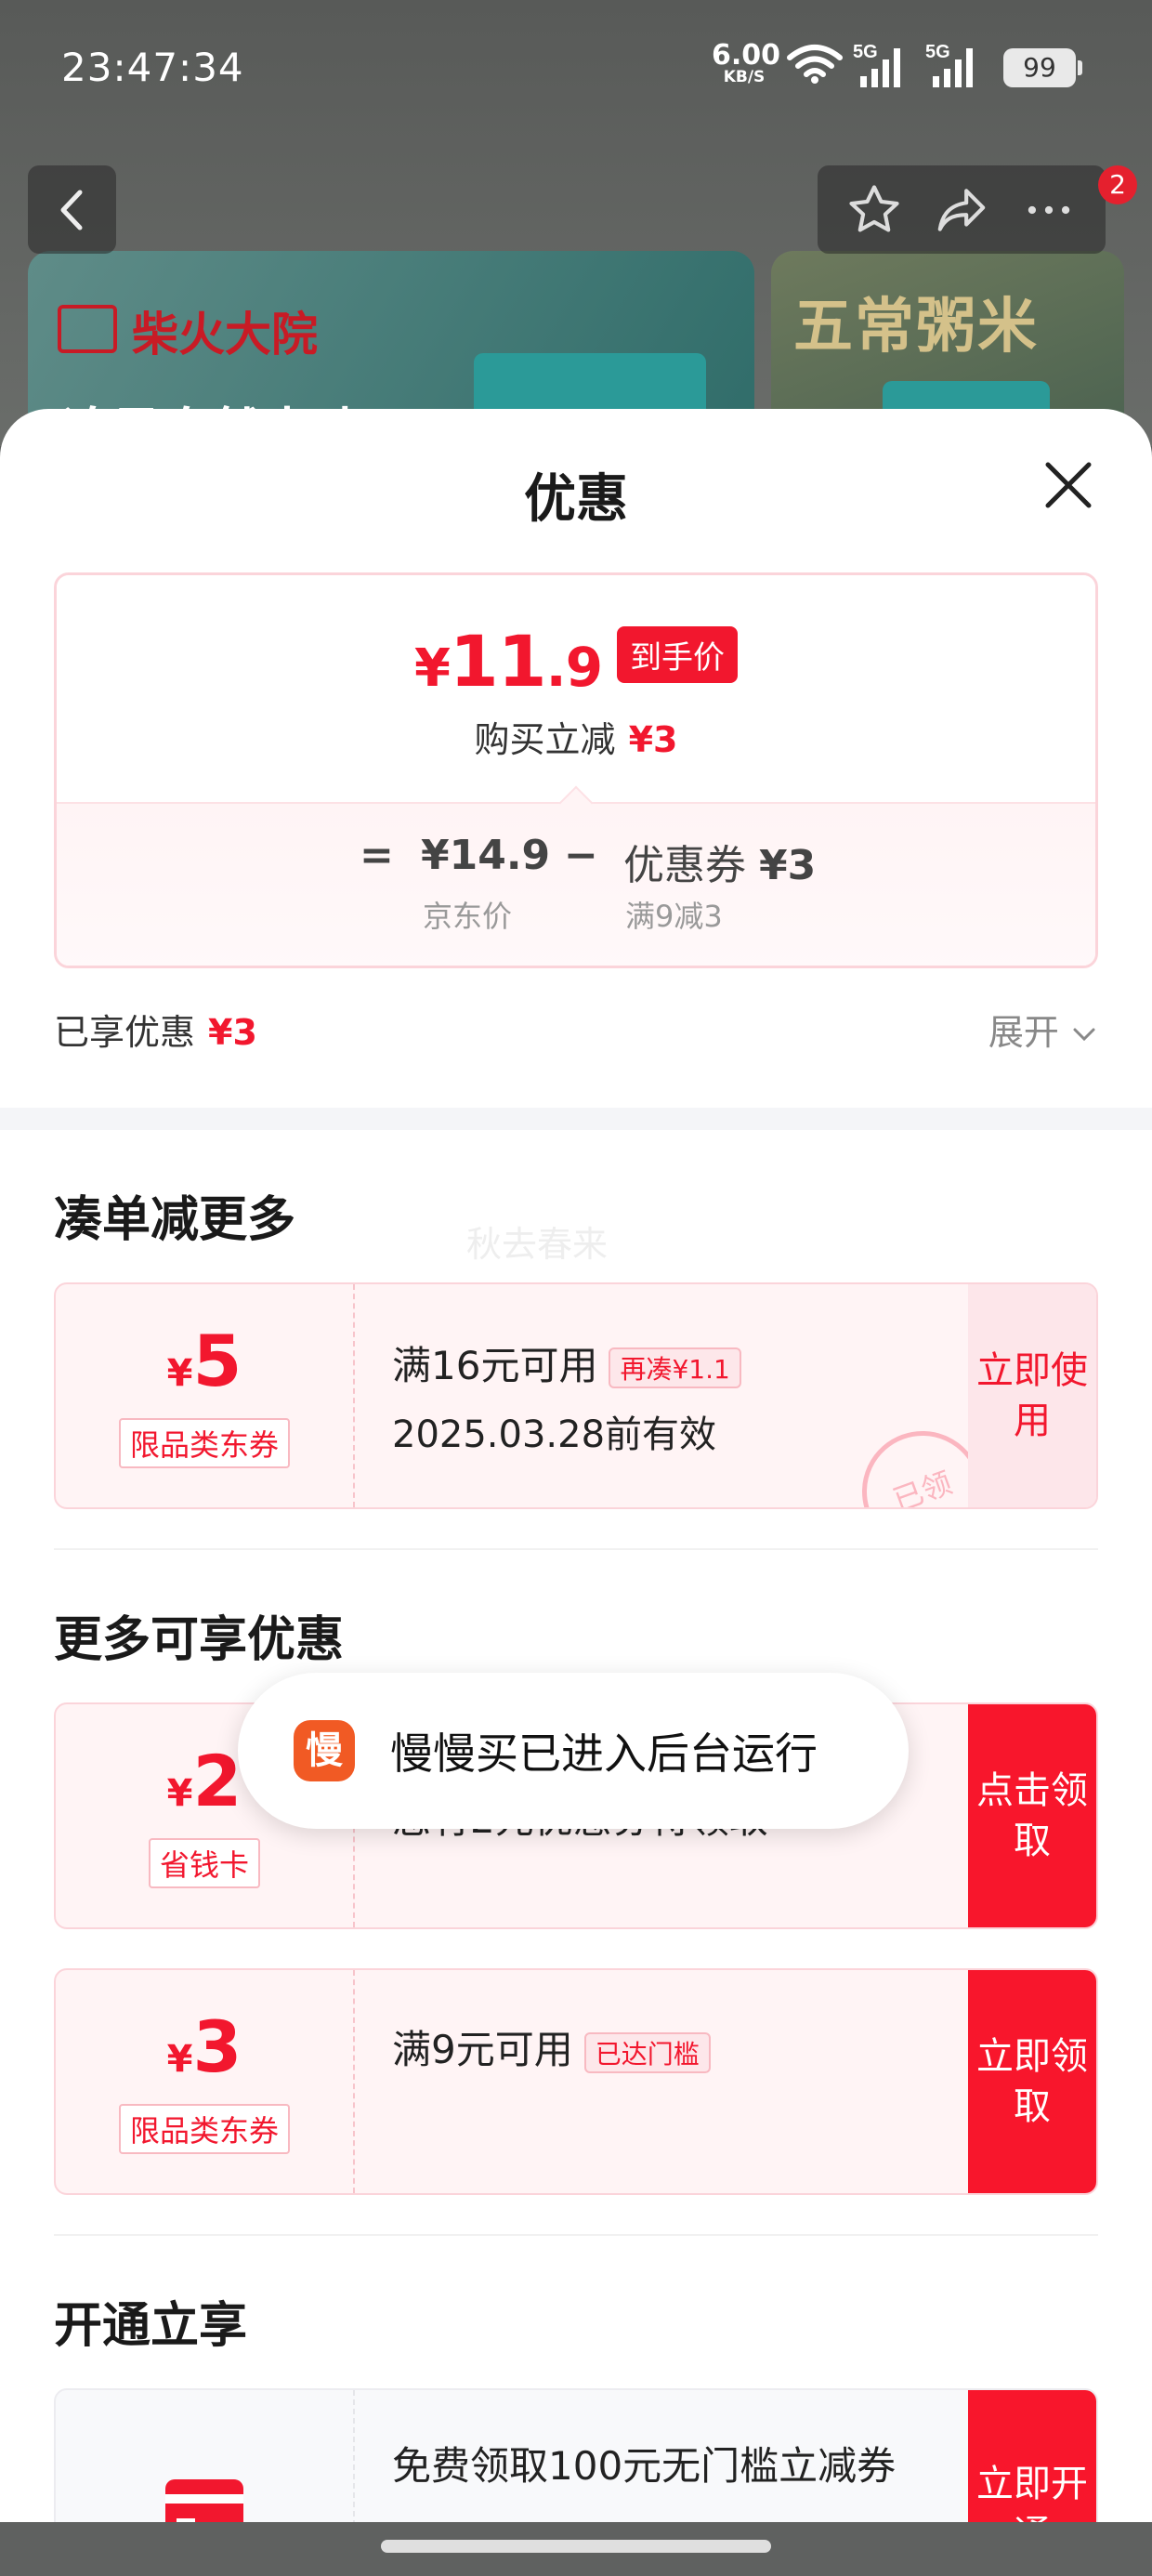  Describe the element at coordinates (684, 865) in the screenshot. I see `coupon-deduction-label: 优惠券` at that location.